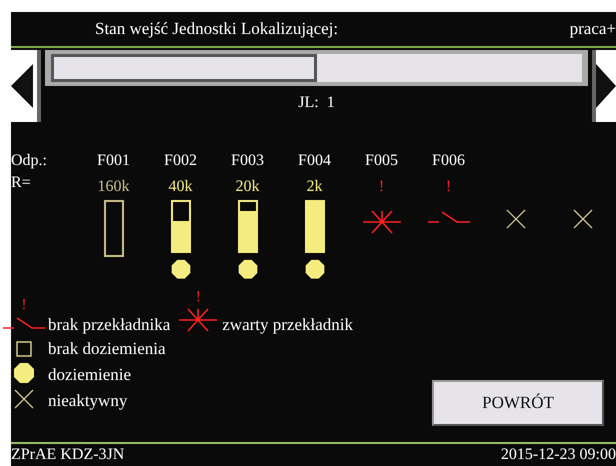  Describe the element at coordinates (314, 187) in the screenshot. I see `resistance-value: 2k` at that location.